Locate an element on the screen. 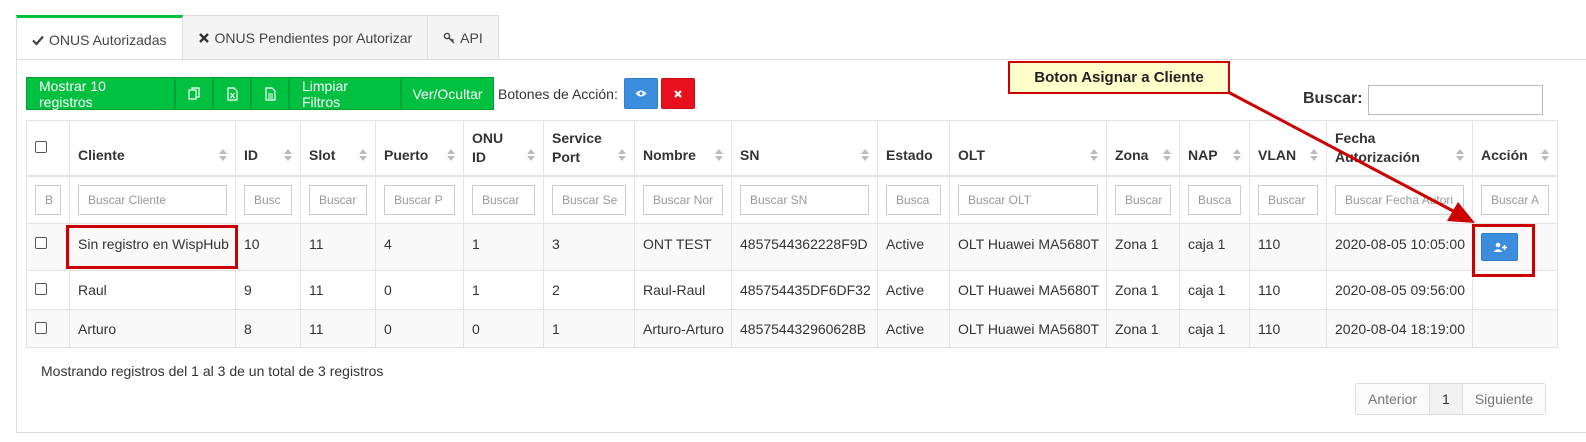 The width and height of the screenshot is (1586, 442). header-puerto: Puerto is located at coordinates (419, 148).